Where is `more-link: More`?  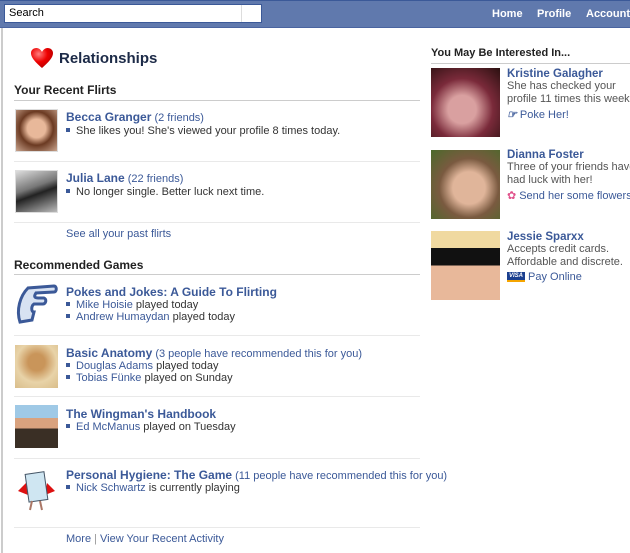
more-link: More is located at coordinates (78, 539).